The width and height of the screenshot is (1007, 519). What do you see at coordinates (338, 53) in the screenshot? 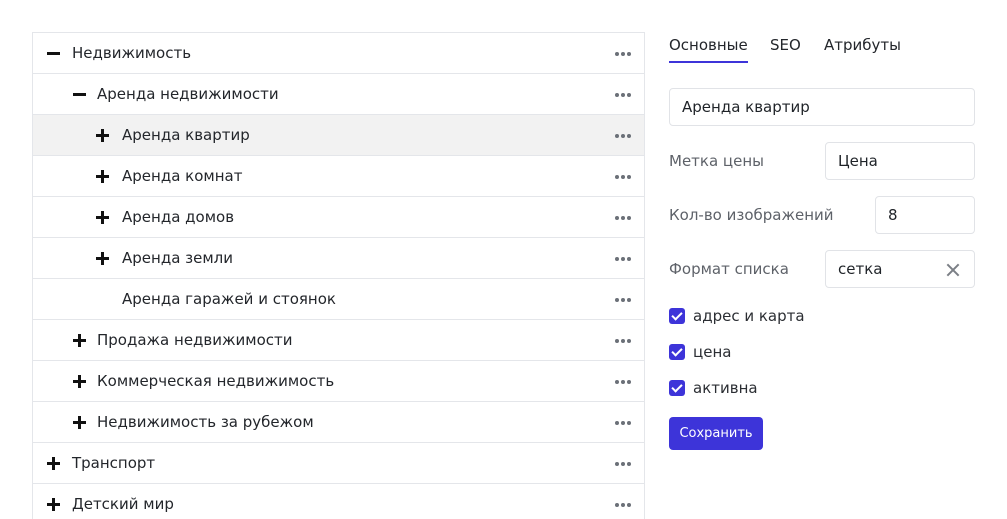
I see `tree-row: Недвижимость` at bounding box center [338, 53].